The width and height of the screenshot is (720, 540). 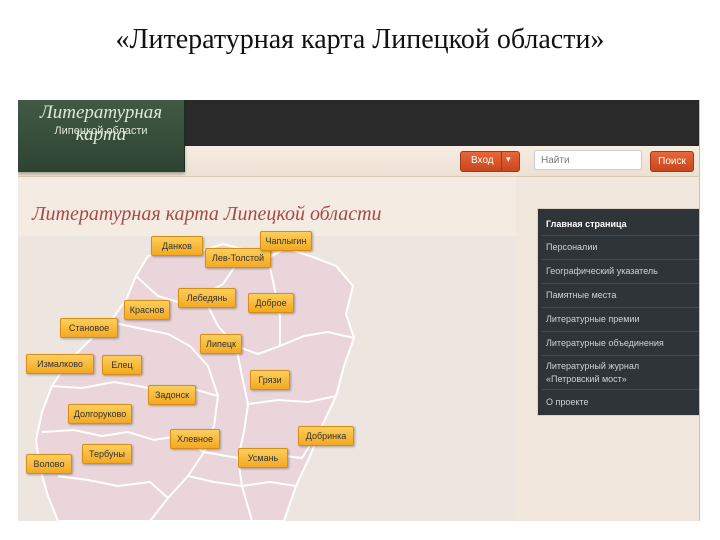 I want to click on sidebar-item-label-line2: «Петровский мост», so click(x=586, y=379).